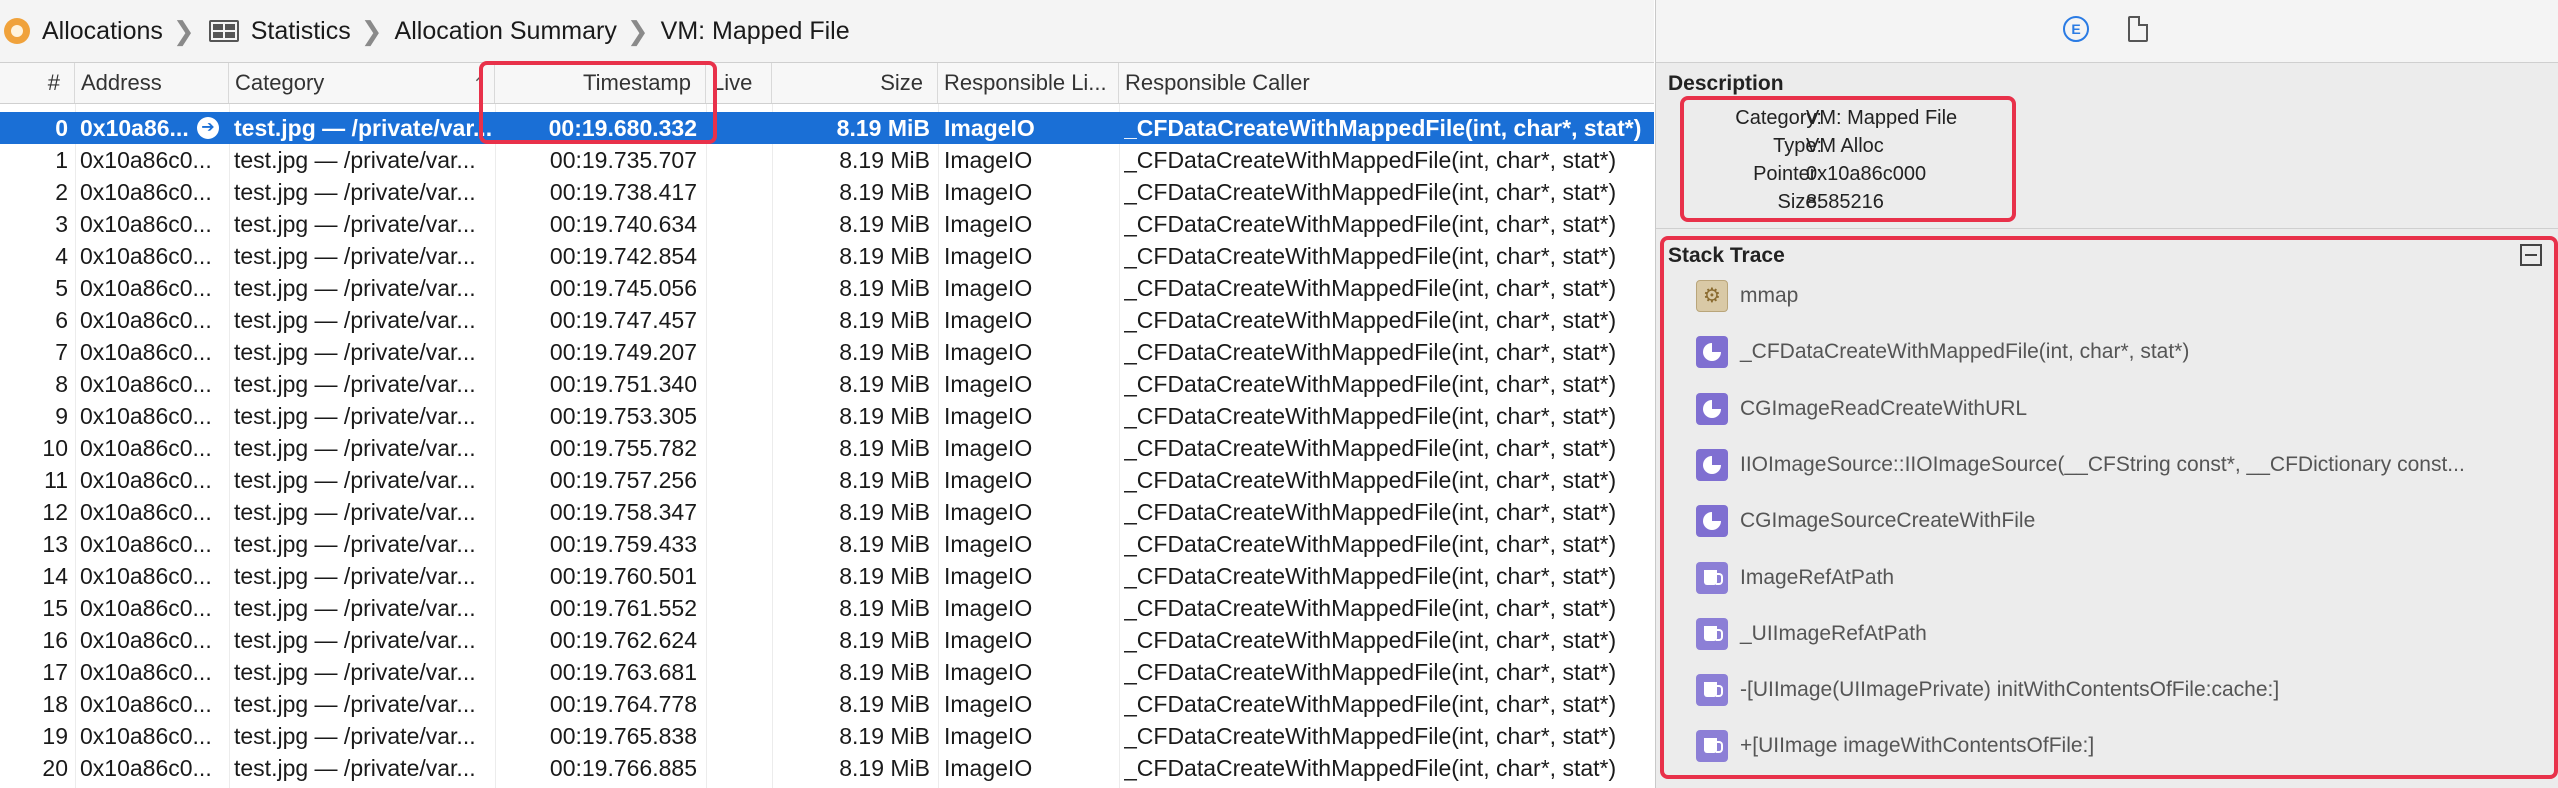 The width and height of the screenshot is (2558, 788). Describe the element at coordinates (279, 31) in the screenshot. I see `breadcrumb-item-statistics: Statistics` at that location.